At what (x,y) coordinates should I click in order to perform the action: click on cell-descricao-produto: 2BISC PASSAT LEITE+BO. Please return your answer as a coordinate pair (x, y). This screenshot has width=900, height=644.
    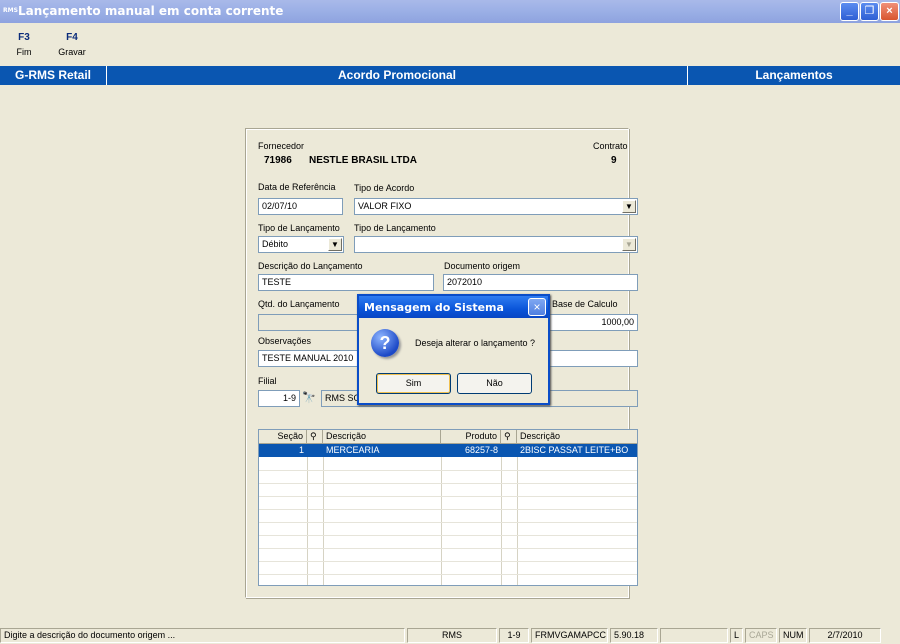
    Looking at the image, I should click on (577, 450).